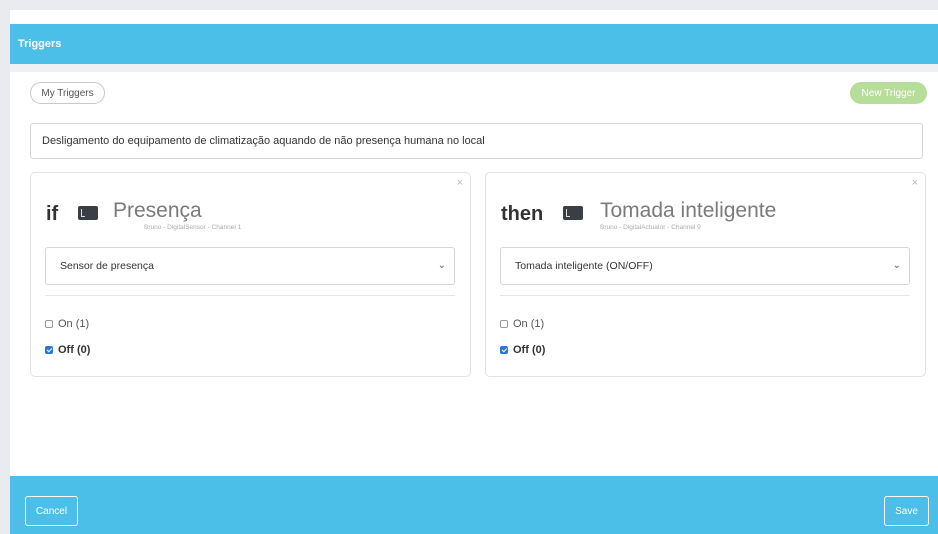 Image resolution: width=938 pixels, height=534 pixels. Describe the element at coordinates (40, 44) in the screenshot. I see `modal-title: Triggers` at that location.